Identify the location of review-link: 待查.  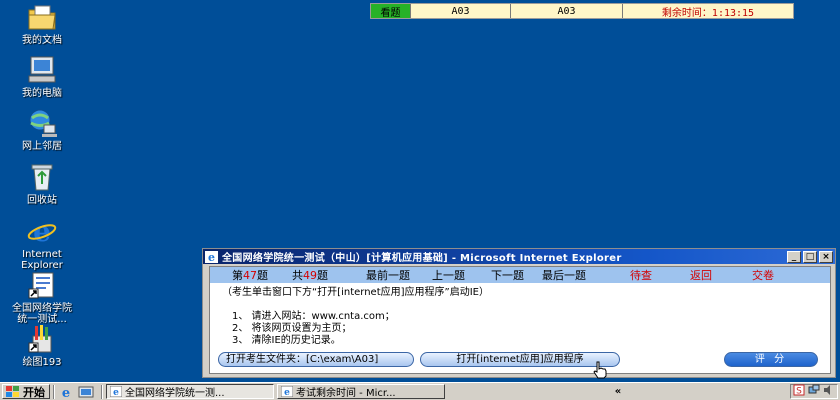
(641, 275).